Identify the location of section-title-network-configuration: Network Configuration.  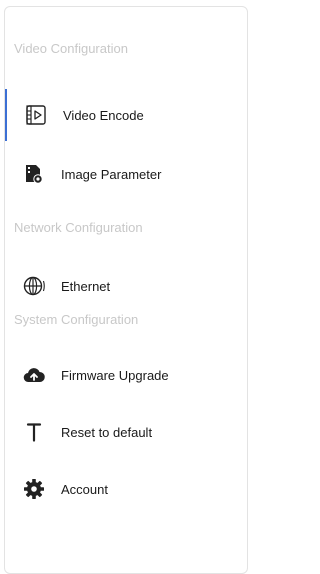
(78, 227).